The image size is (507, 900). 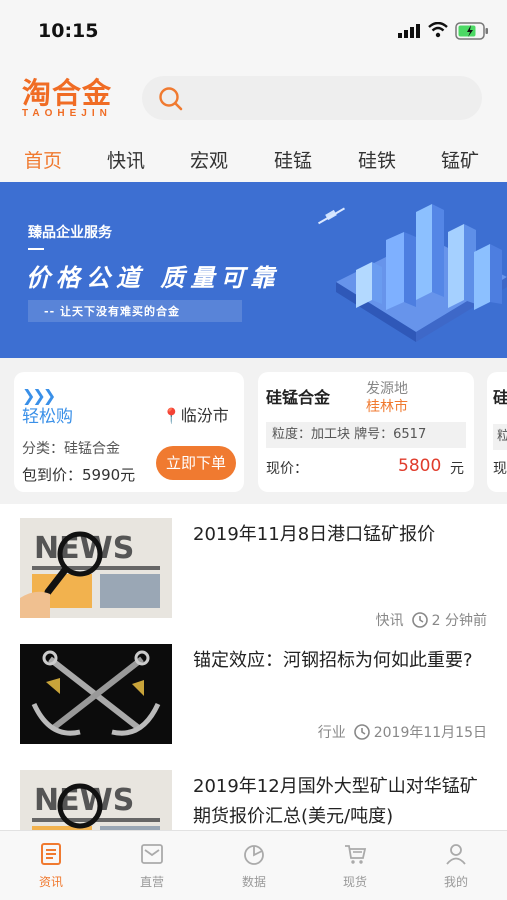 What do you see at coordinates (387, 389) in the screenshot?
I see `origin-label: 发源地` at bounding box center [387, 389].